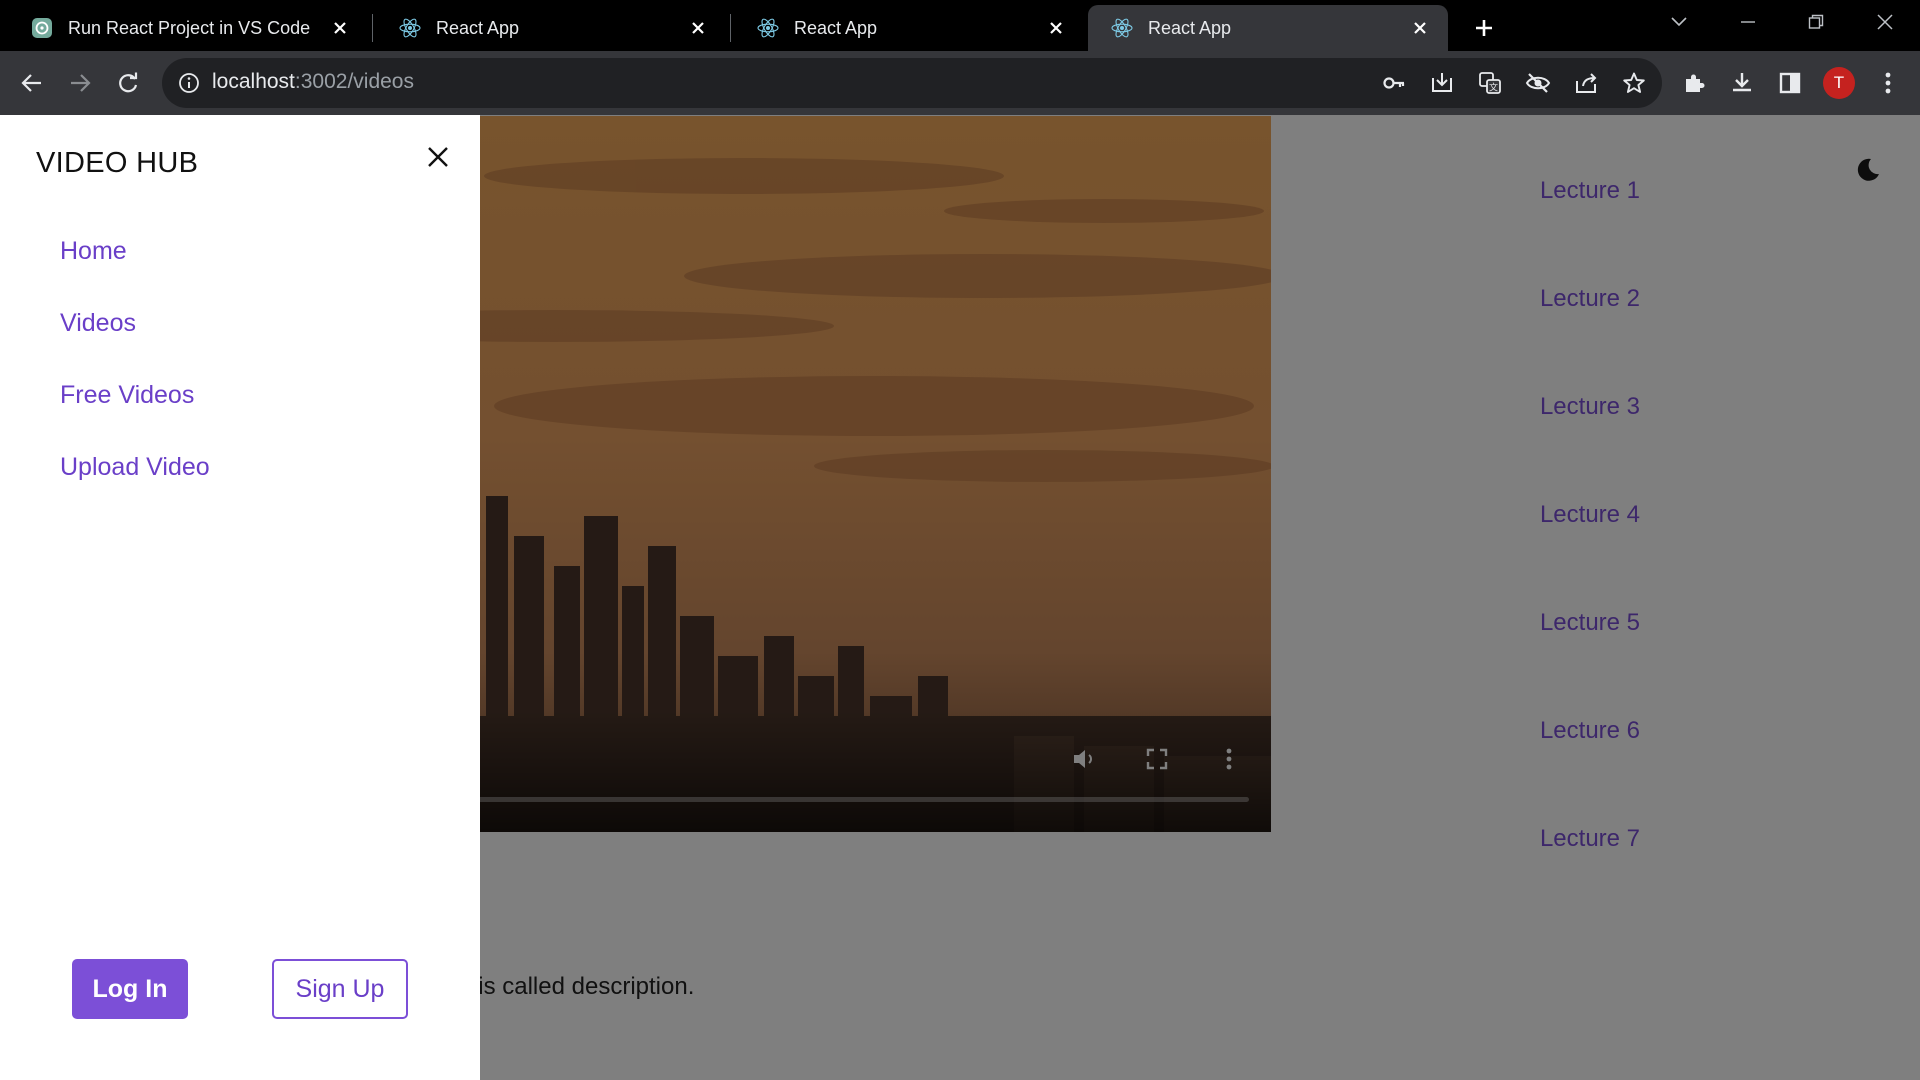  I want to click on downloads-icon, so click(1742, 83).